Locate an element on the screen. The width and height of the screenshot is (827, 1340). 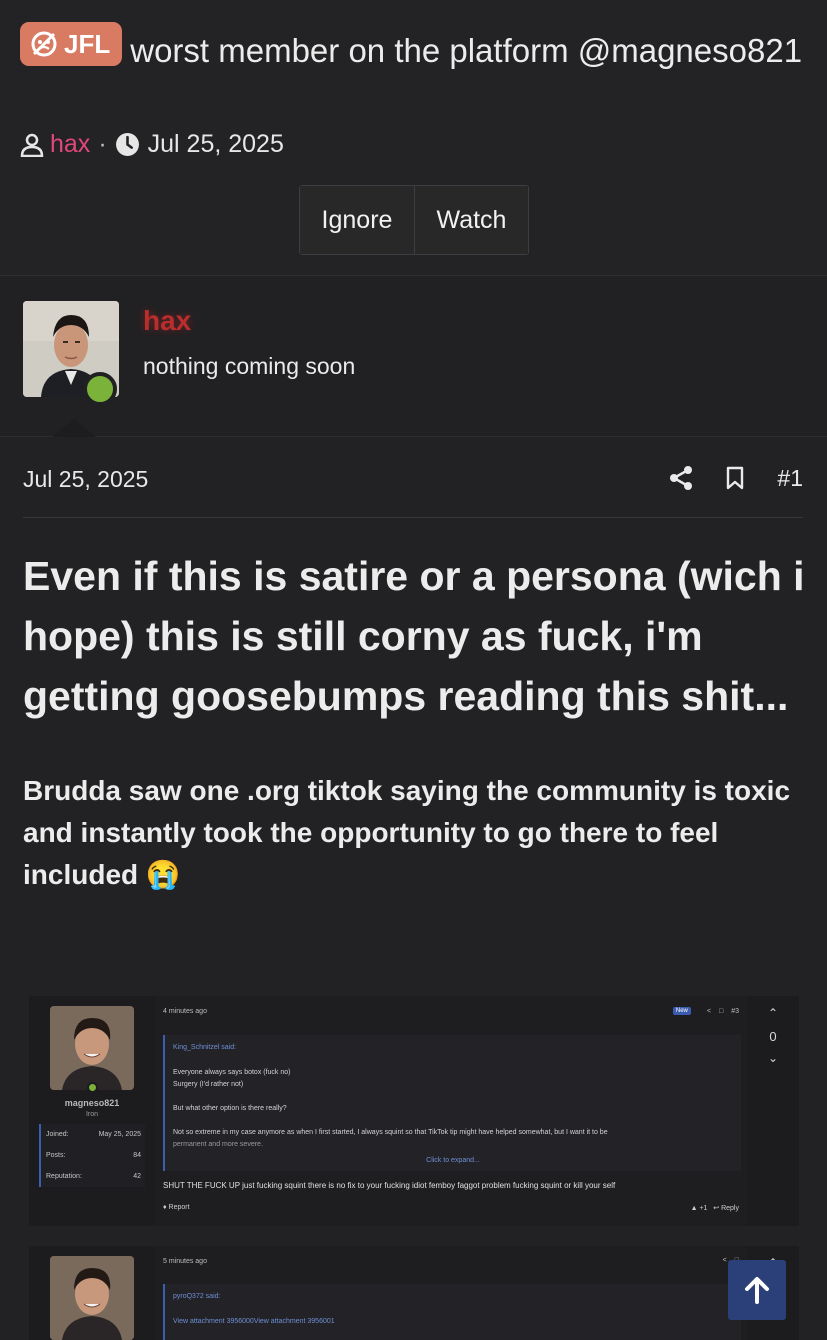
embedded-user-sidebar is located at coordinates (92, 1293).